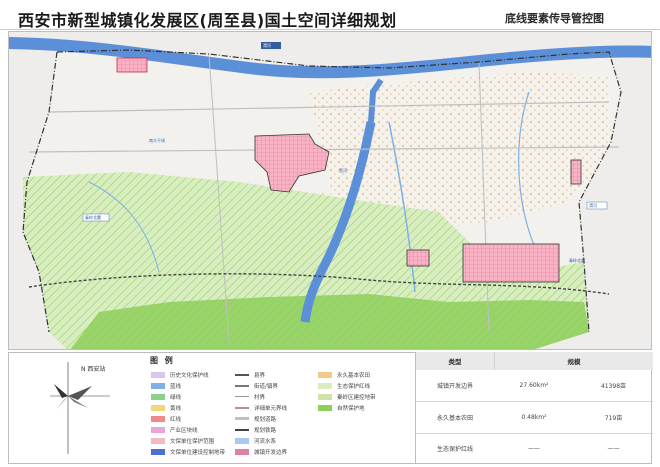 The width and height of the screenshot is (660, 467). I want to click on legend-label: 产业区块线, so click(184, 430).